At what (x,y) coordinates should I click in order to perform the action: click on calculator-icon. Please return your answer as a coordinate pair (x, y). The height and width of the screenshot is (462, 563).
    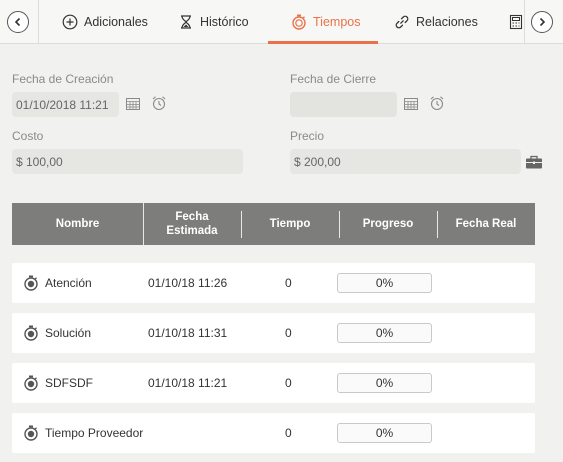
    Looking at the image, I should click on (516, 22).